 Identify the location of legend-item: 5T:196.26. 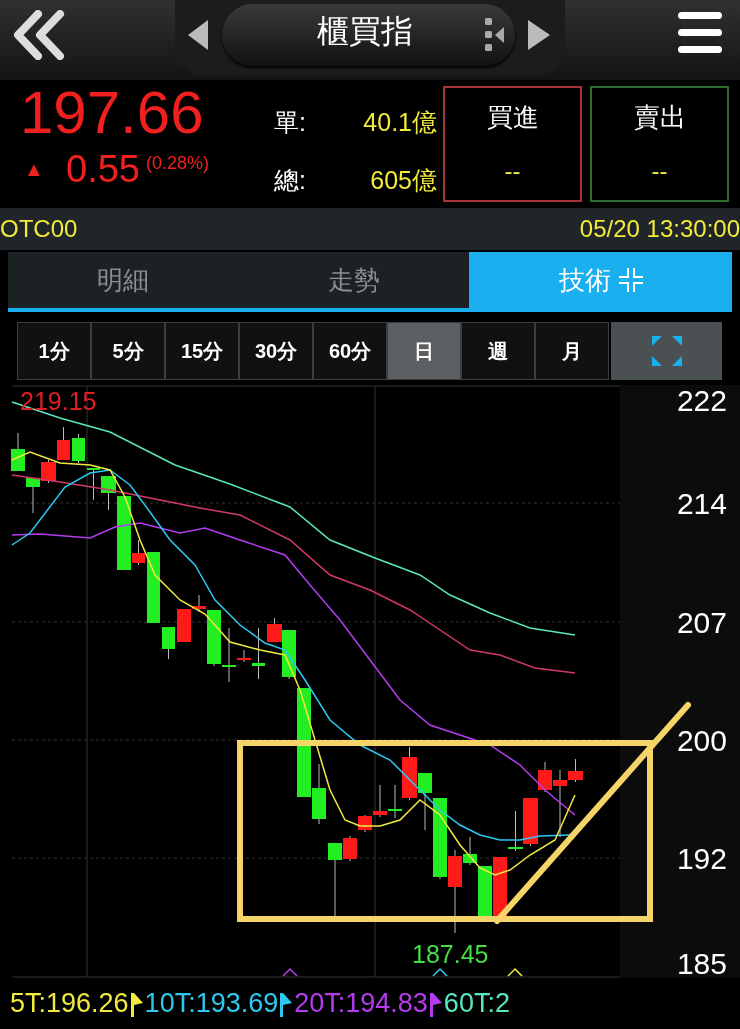
(69, 1003).